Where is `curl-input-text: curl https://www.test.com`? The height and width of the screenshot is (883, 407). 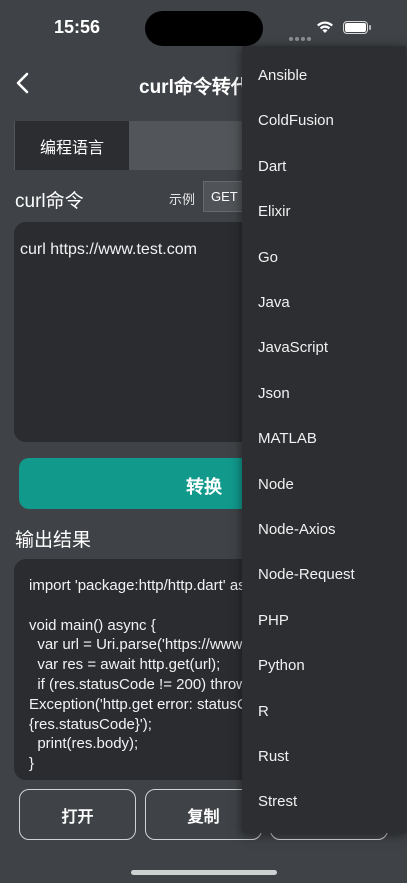 curl-input-text: curl https://www.test.com is located at coordinates (108, 249).